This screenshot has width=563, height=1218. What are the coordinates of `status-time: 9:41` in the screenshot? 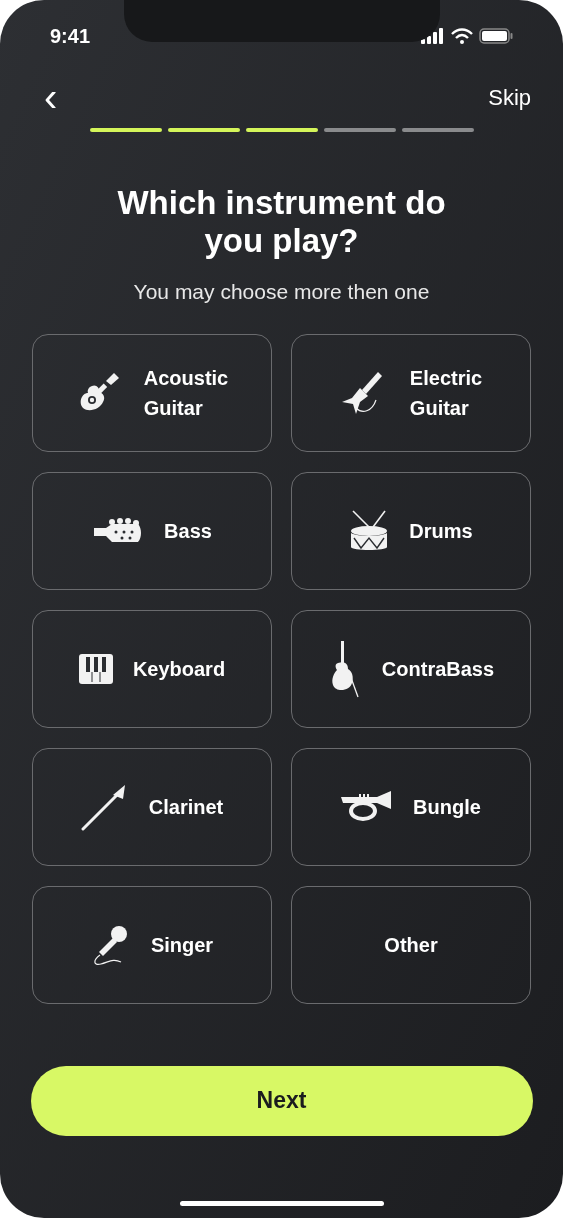 It's located at (70, 36).